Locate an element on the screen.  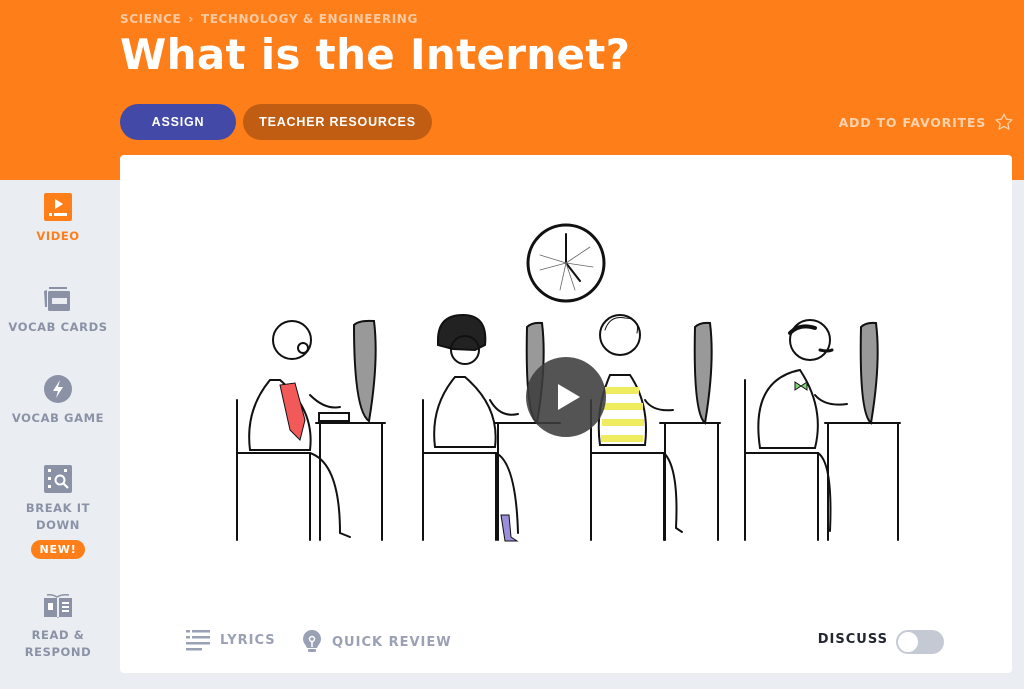
page-title: What is the Internet? is located at coordinates (375, 54).